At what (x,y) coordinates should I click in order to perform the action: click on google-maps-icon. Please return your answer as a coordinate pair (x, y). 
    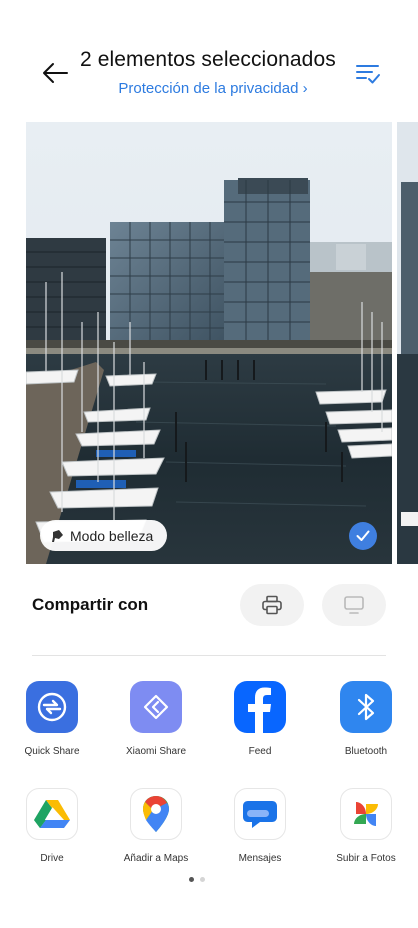
    Looking at the image, I should click on (156, 814).